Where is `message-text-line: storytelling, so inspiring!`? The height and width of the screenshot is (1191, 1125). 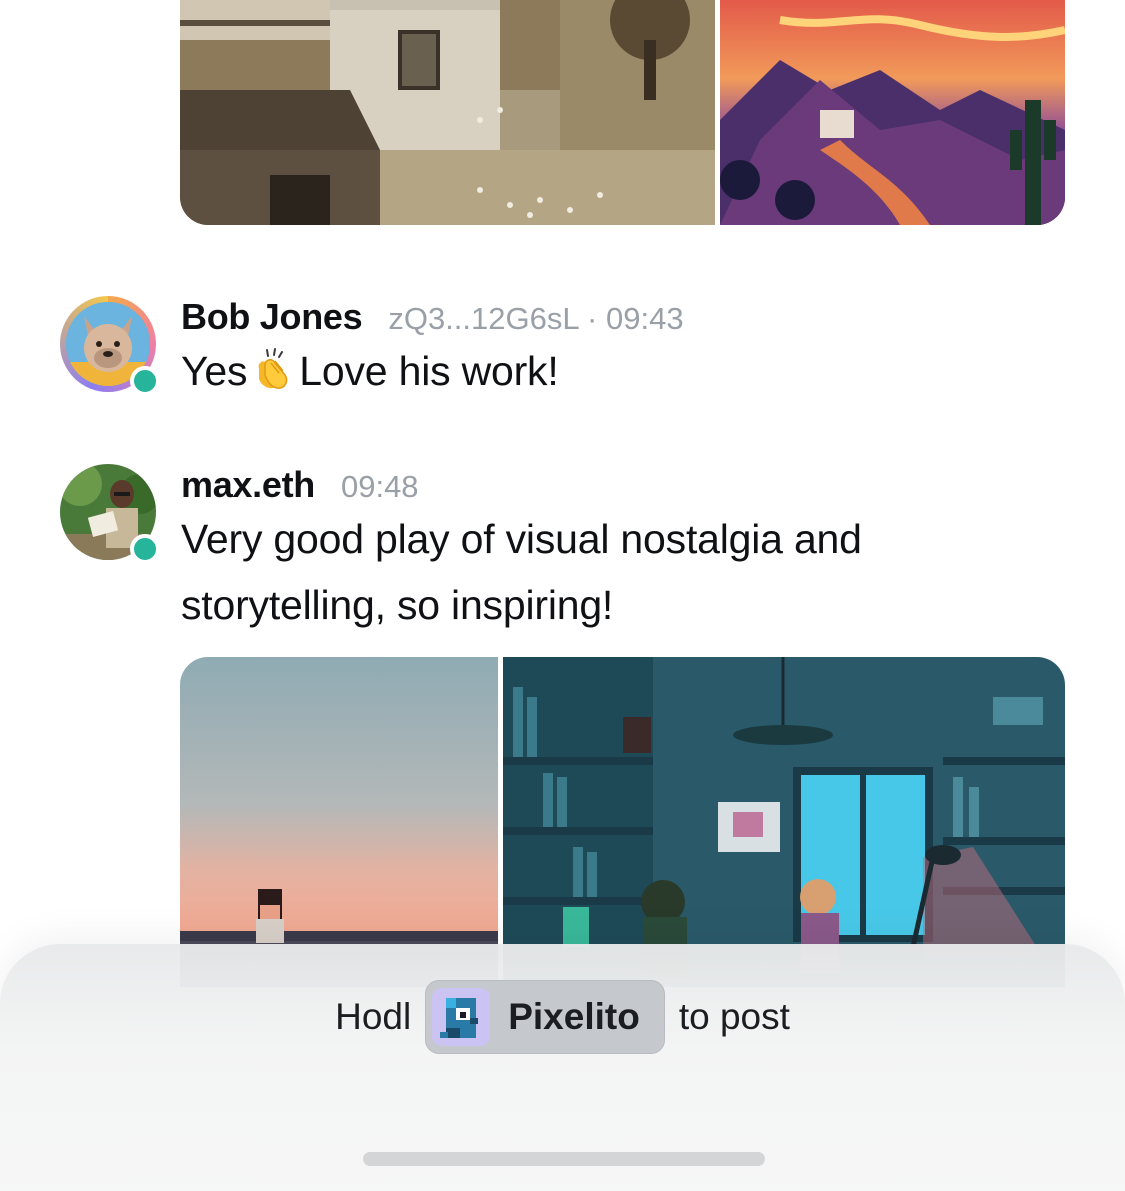 message-text-line: storytelling, so inspiring! is located at coordinates (397, 605).